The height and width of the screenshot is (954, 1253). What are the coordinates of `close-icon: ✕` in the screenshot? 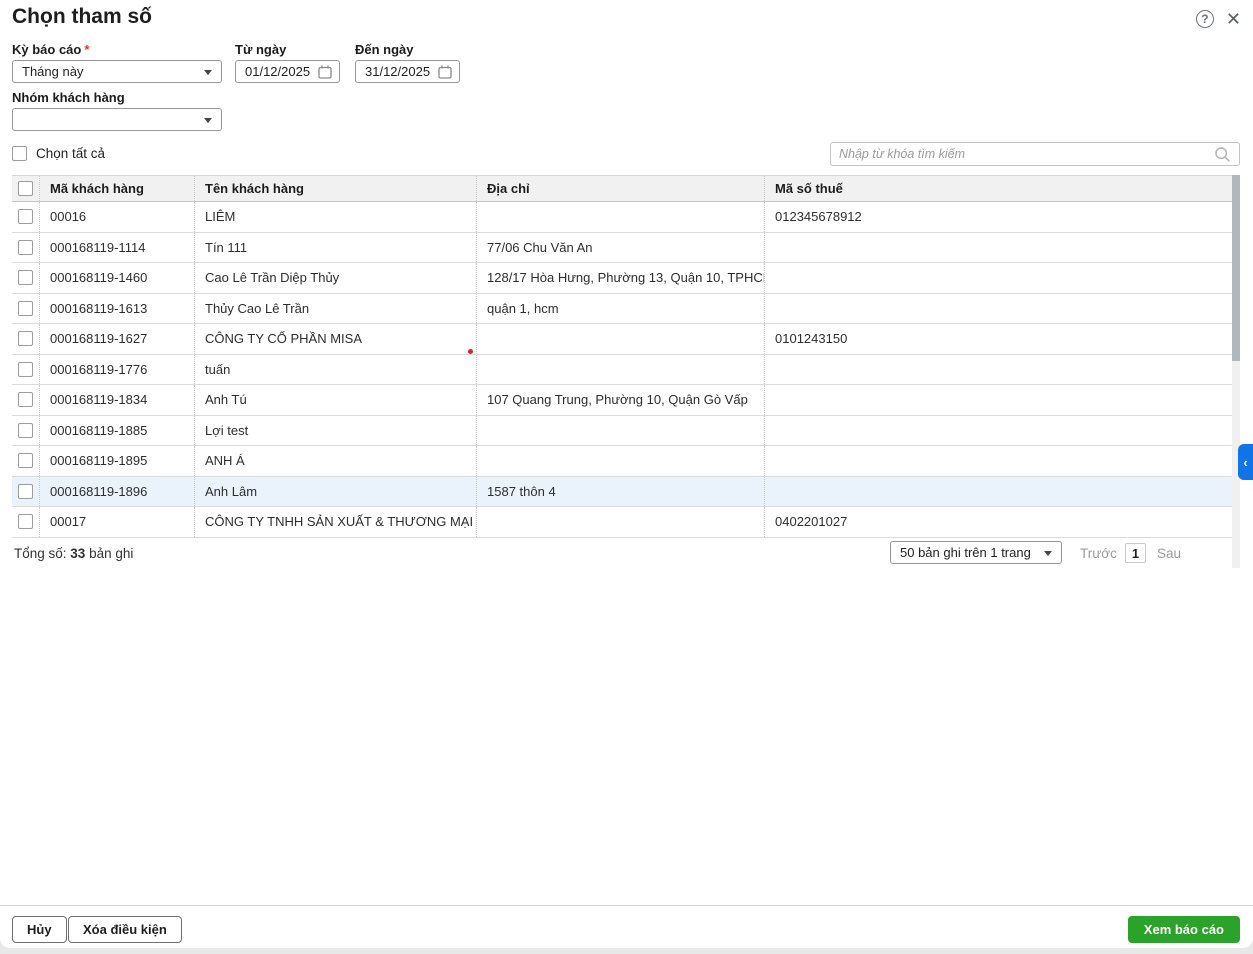 It's located at (1233, 19).